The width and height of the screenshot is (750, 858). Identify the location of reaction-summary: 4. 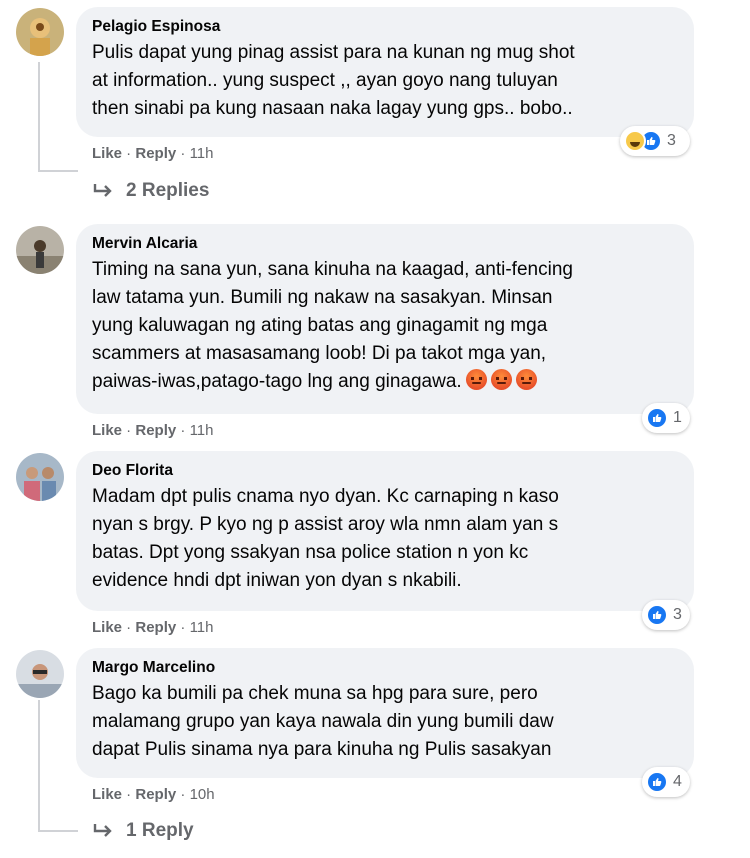
(666, 782).